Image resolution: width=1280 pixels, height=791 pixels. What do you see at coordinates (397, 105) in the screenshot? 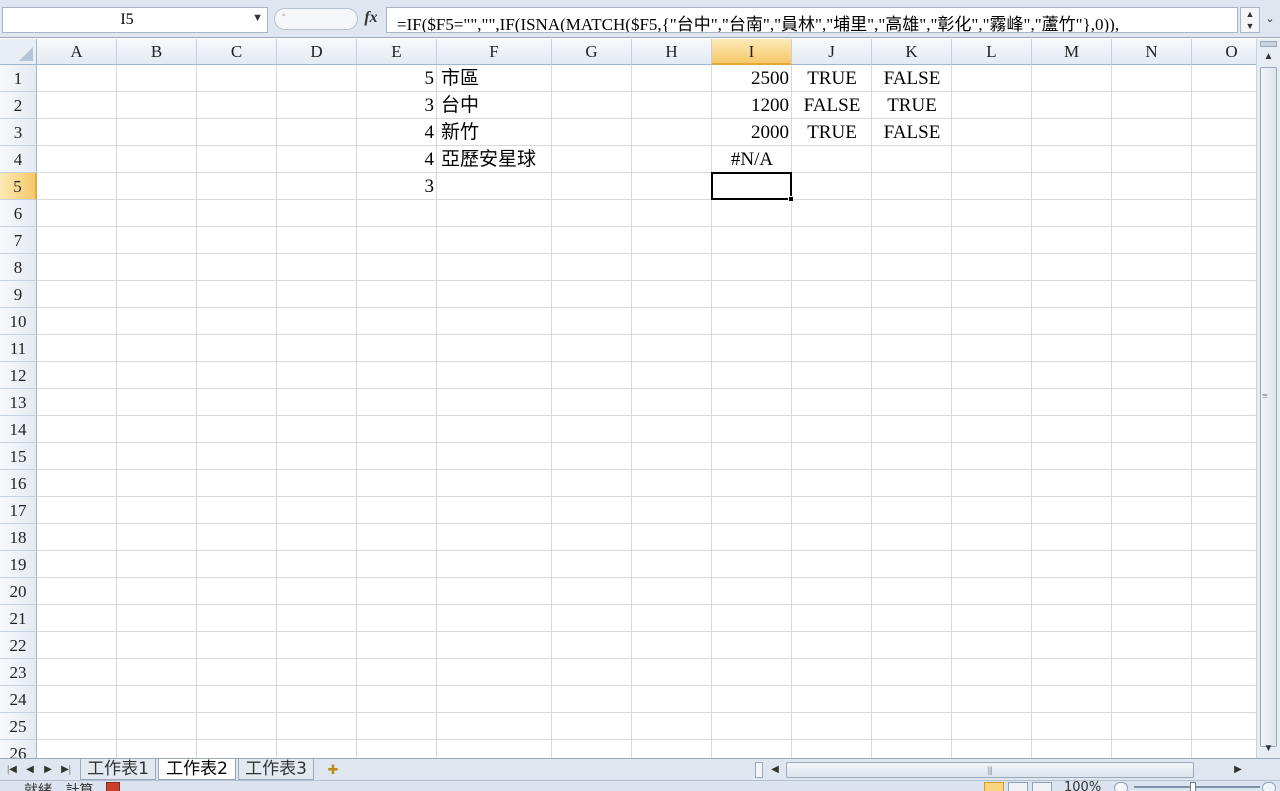
I see `cell-e2: 3` at bounding box center [397, 105].